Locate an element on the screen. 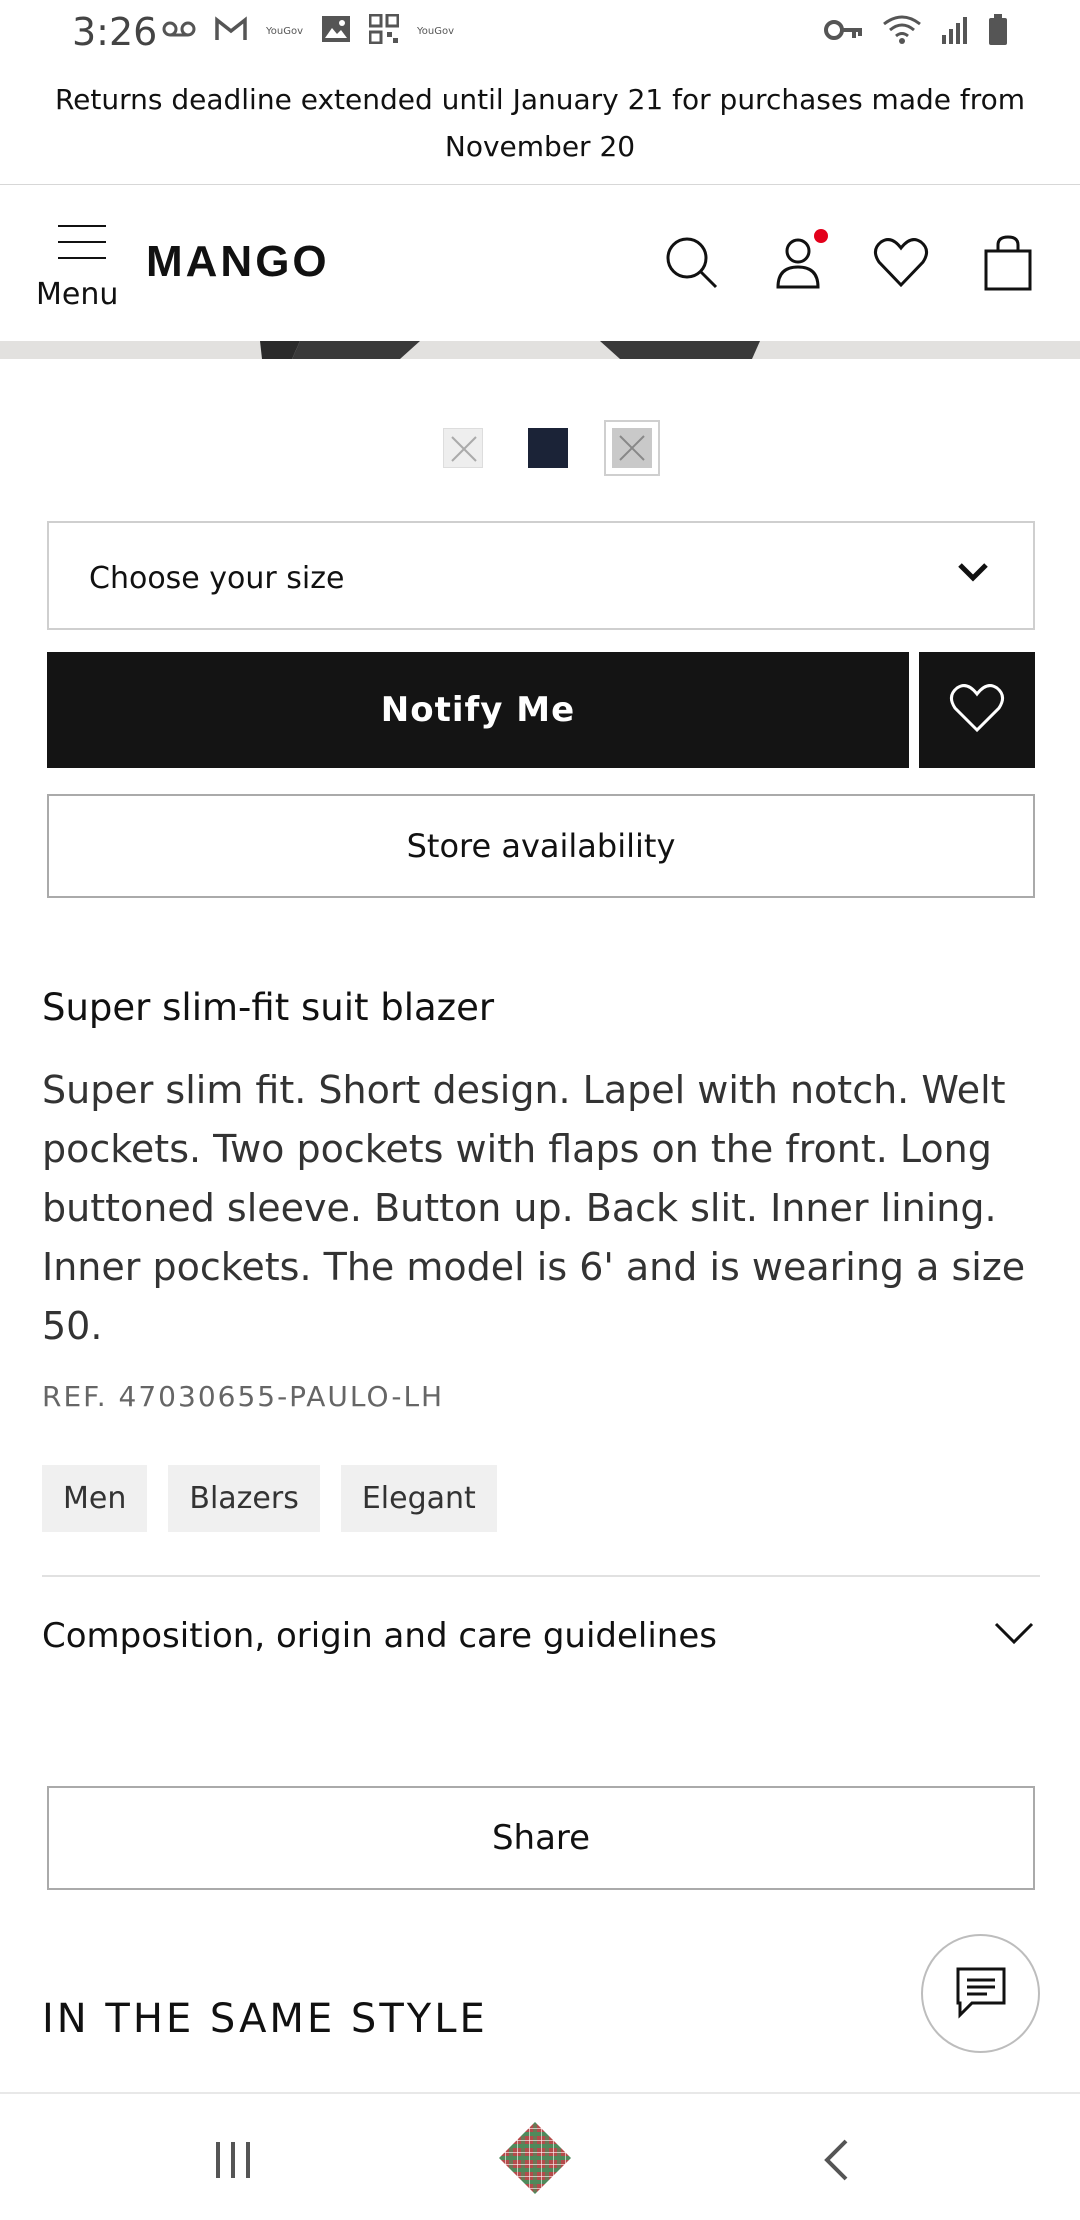  system-nav-bar is located at coordinates (540, 2156).